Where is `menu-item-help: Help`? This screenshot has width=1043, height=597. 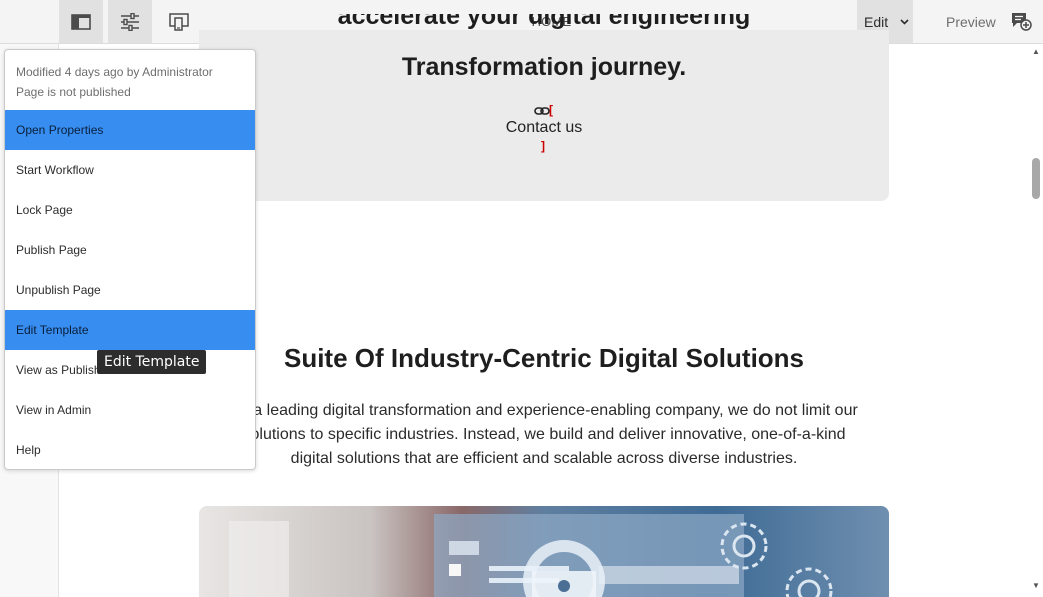
menu-item-help: Help is located at coordinates (130, 450).